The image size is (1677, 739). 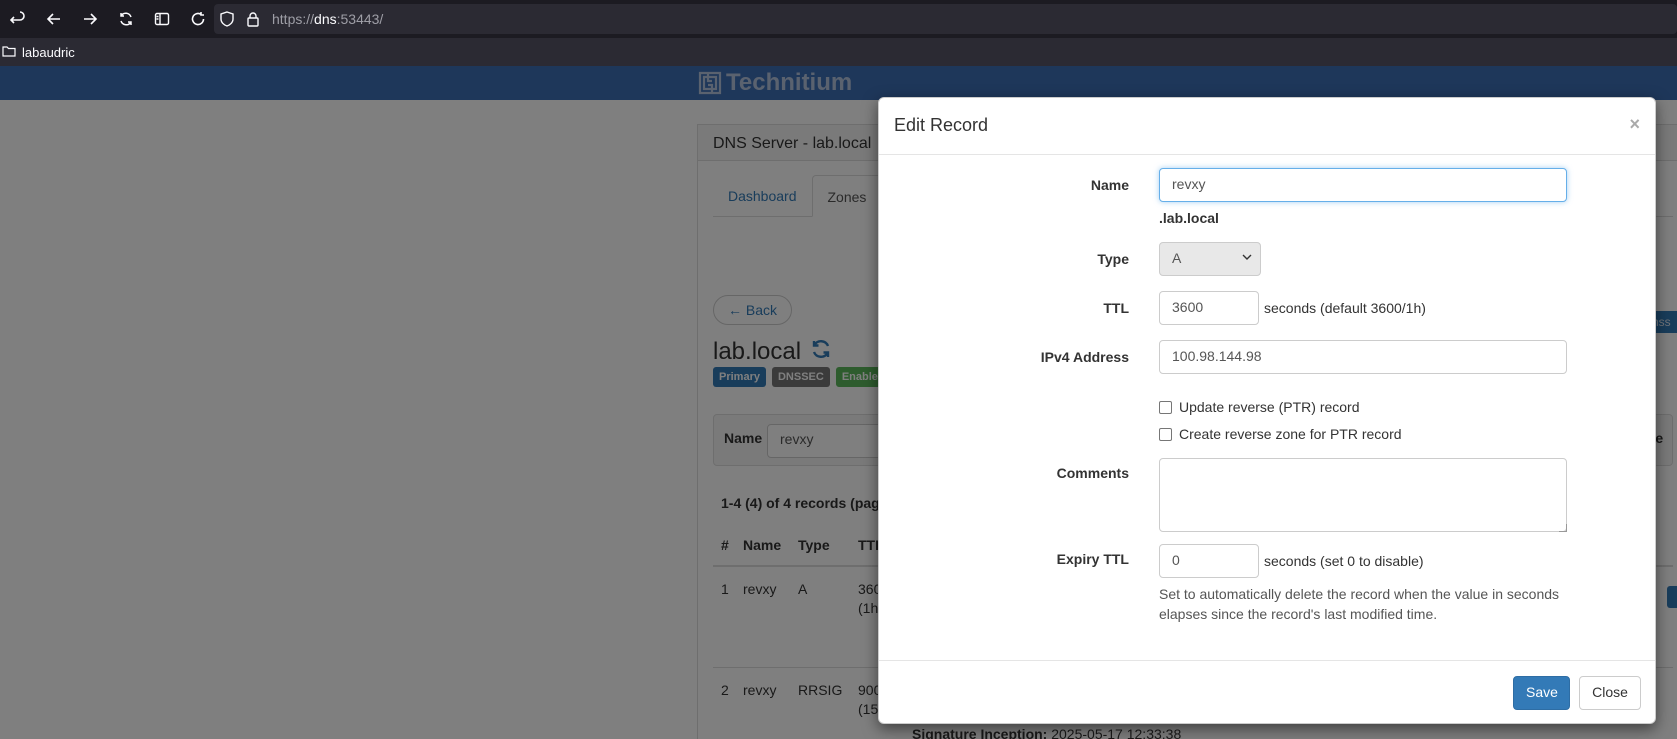 I want to click on save-button: Save, so click(x=1541, y=693).